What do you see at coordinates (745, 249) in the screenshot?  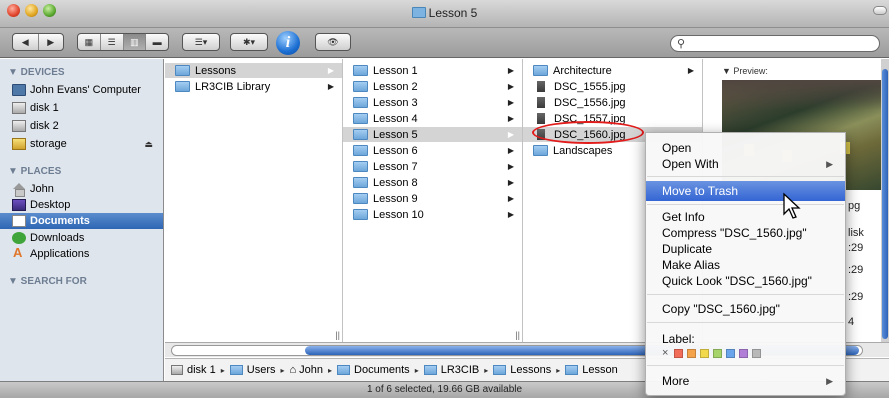 I see `menu-item-duplicate: Duplicate` at bounding box center [745, 249].